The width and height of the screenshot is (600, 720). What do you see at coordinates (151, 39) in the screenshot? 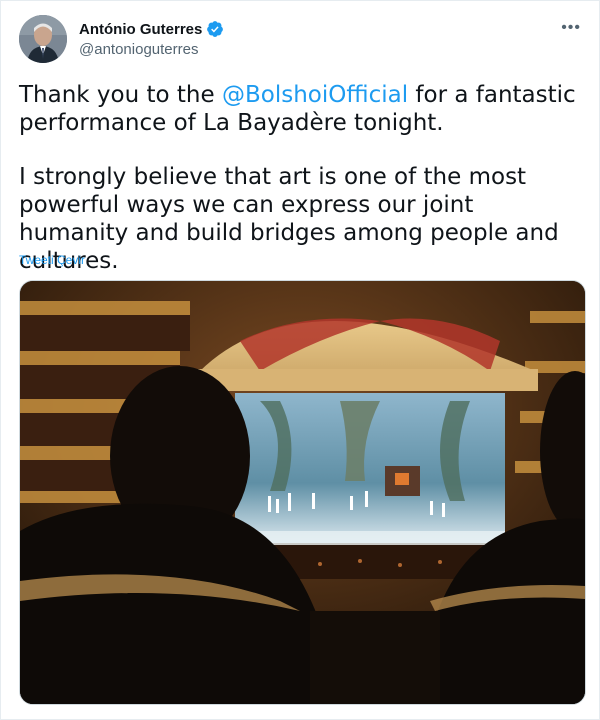
I see `author-names: António Guterres @antonioguterres` at bounding box center [151, 39].